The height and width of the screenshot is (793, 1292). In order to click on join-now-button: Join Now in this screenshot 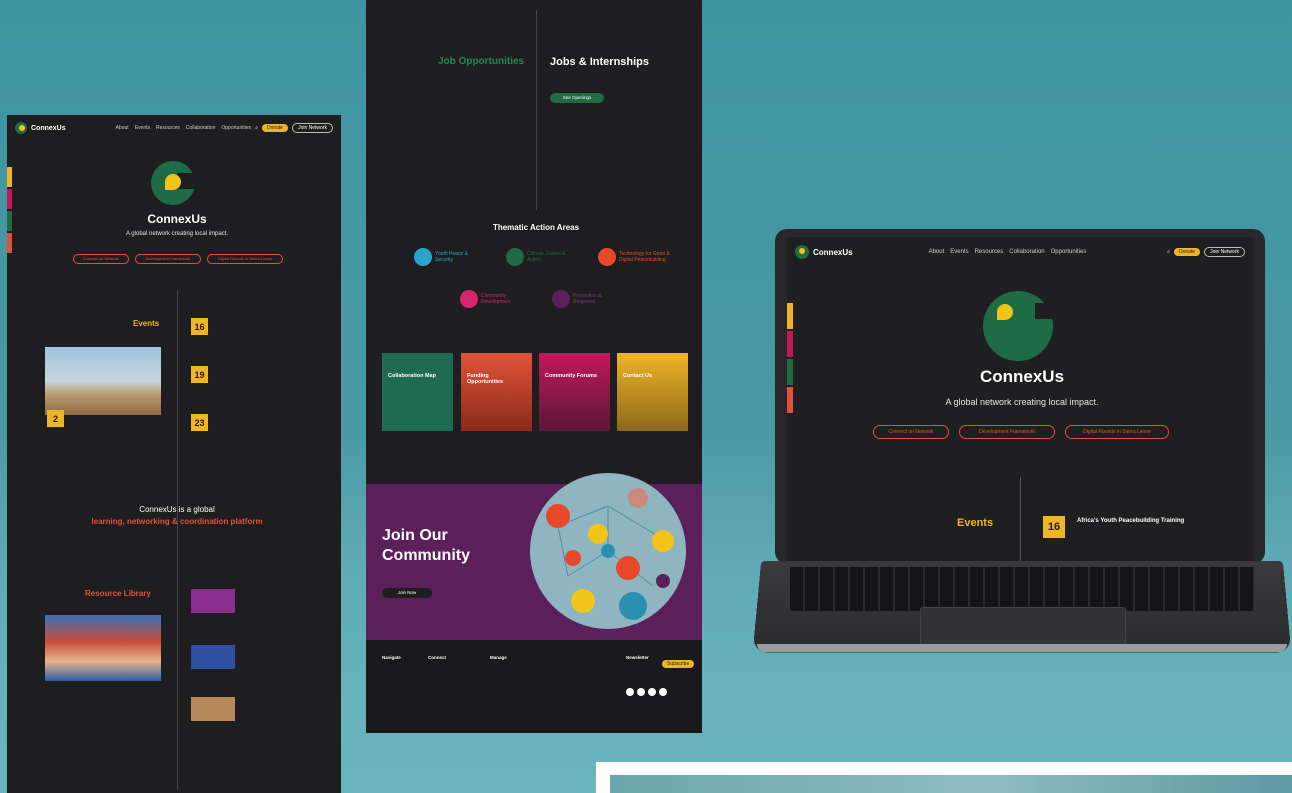, I will do `click(407, 593)`.